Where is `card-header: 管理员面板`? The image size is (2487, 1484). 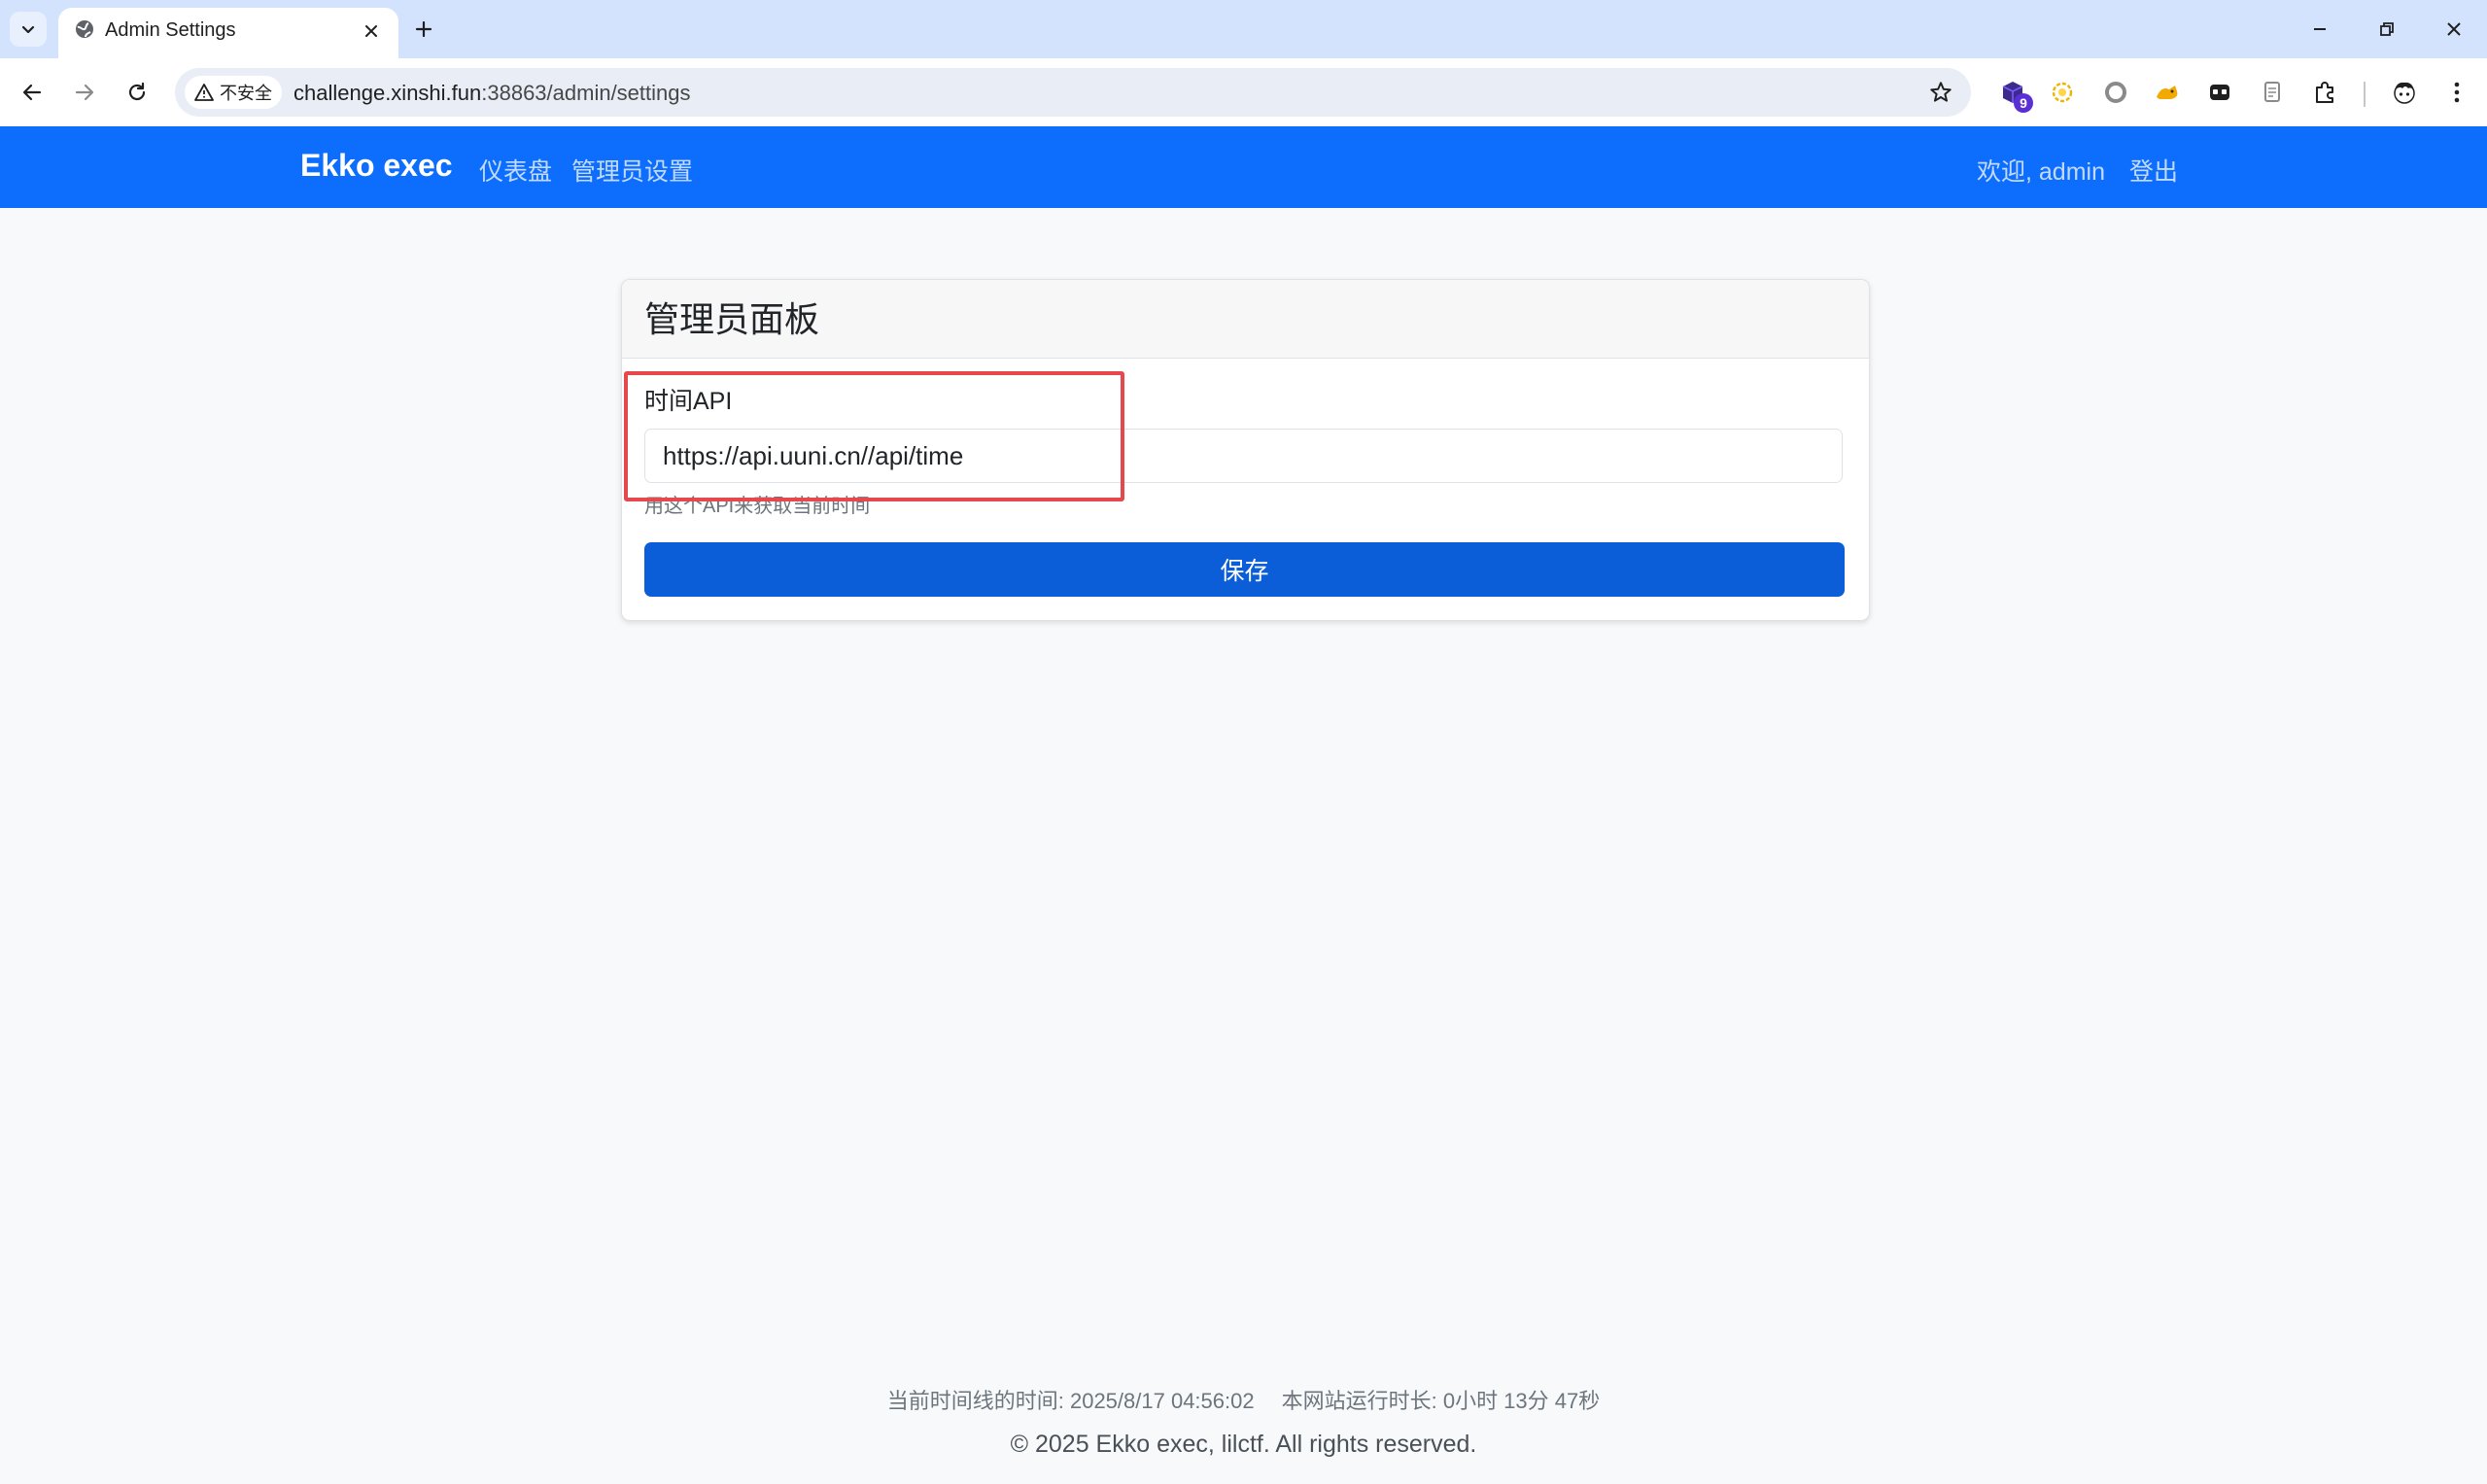 card-header: 管理员面板 is located at coordinates (1245, 319).